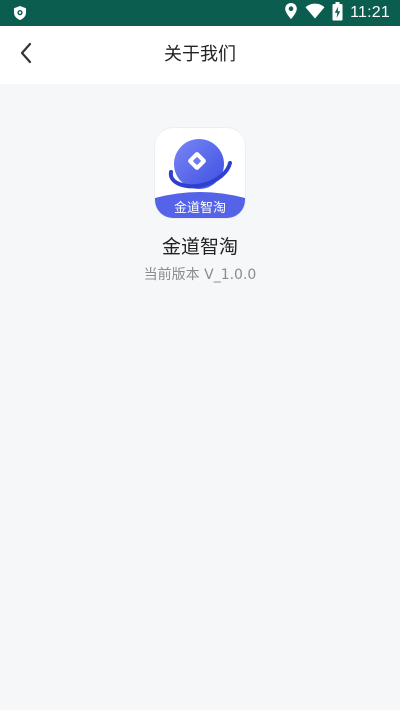 This screenshot has height=710, width=400. What do you see at coordinates (291, 13) in the screenshot?
I see `location-icon` at bounding box center [291, 13].